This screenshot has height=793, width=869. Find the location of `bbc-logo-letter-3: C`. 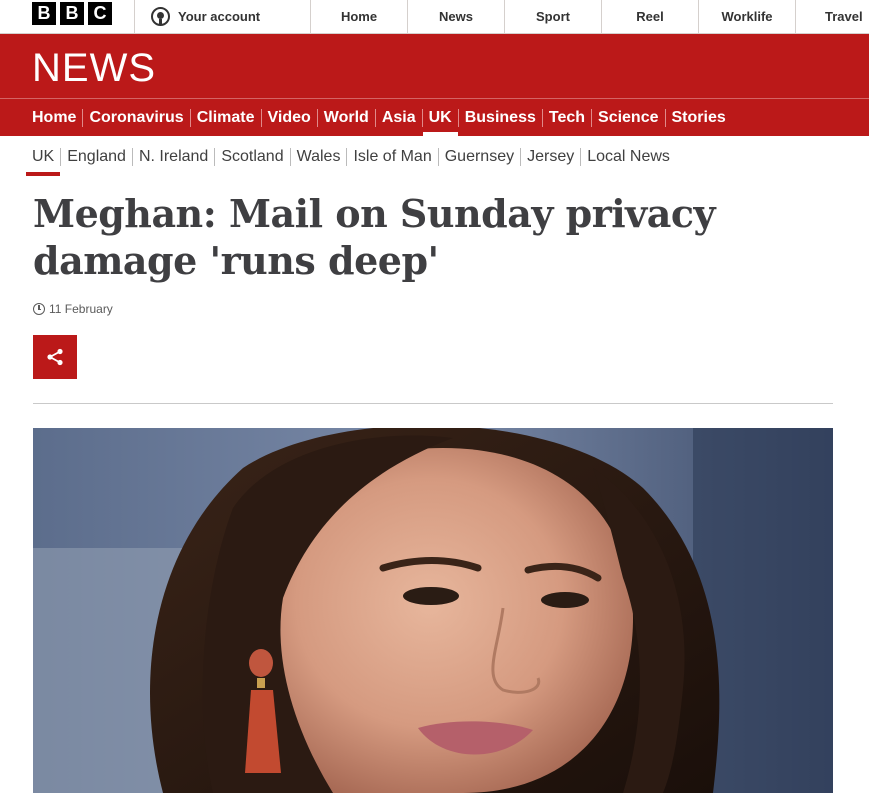

bbc-logo-letter-3: C is located at coordinates (100, 13).